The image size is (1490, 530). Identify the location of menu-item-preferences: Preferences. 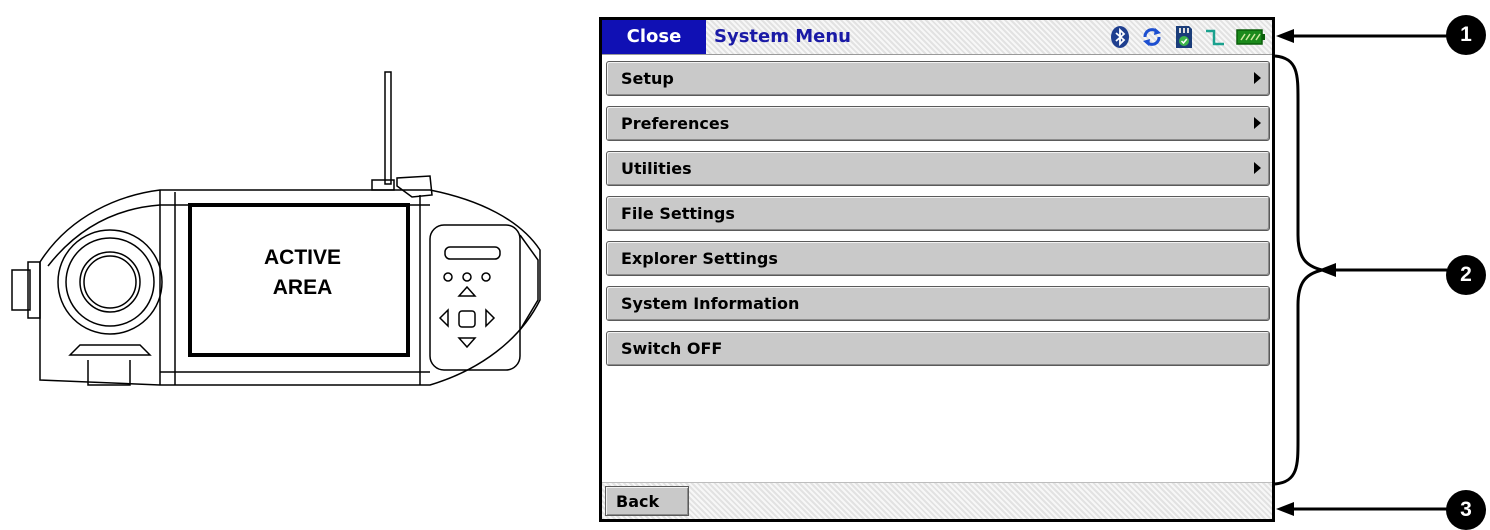
(938, 123).